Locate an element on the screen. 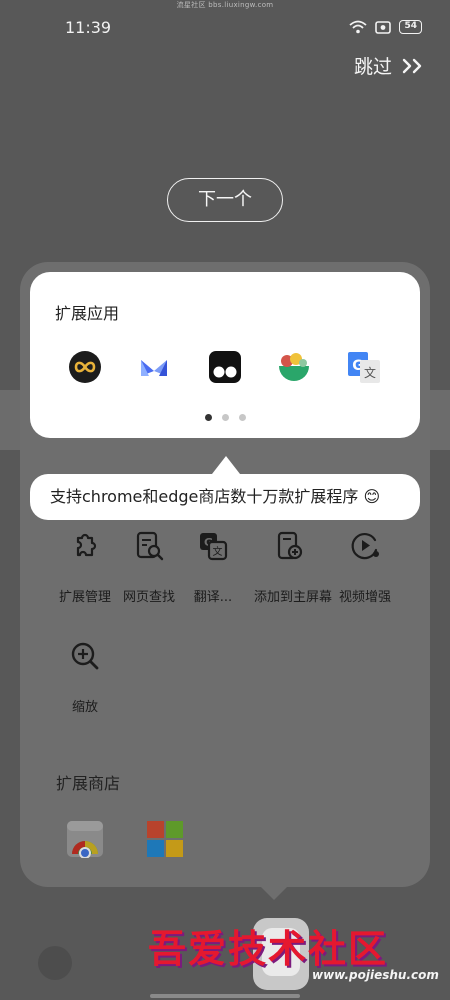 This screenshot has height=1000, width=450. tool-extension-manager: 扩展管理 is located at coordinates (85, 567).